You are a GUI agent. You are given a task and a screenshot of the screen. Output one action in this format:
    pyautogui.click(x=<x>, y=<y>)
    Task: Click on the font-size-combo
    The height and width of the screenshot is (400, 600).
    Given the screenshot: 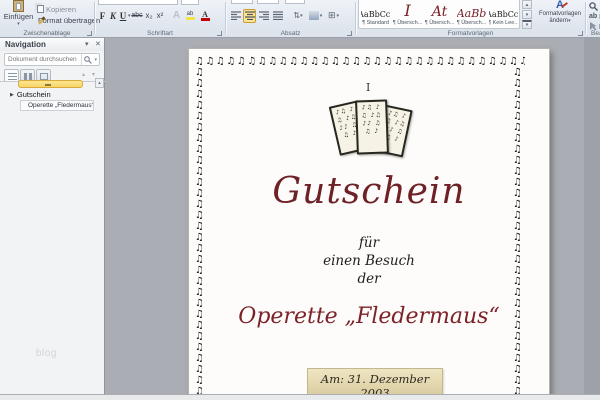 What is the action you would take?
    pyautogui.click(x=190, y=2)
    